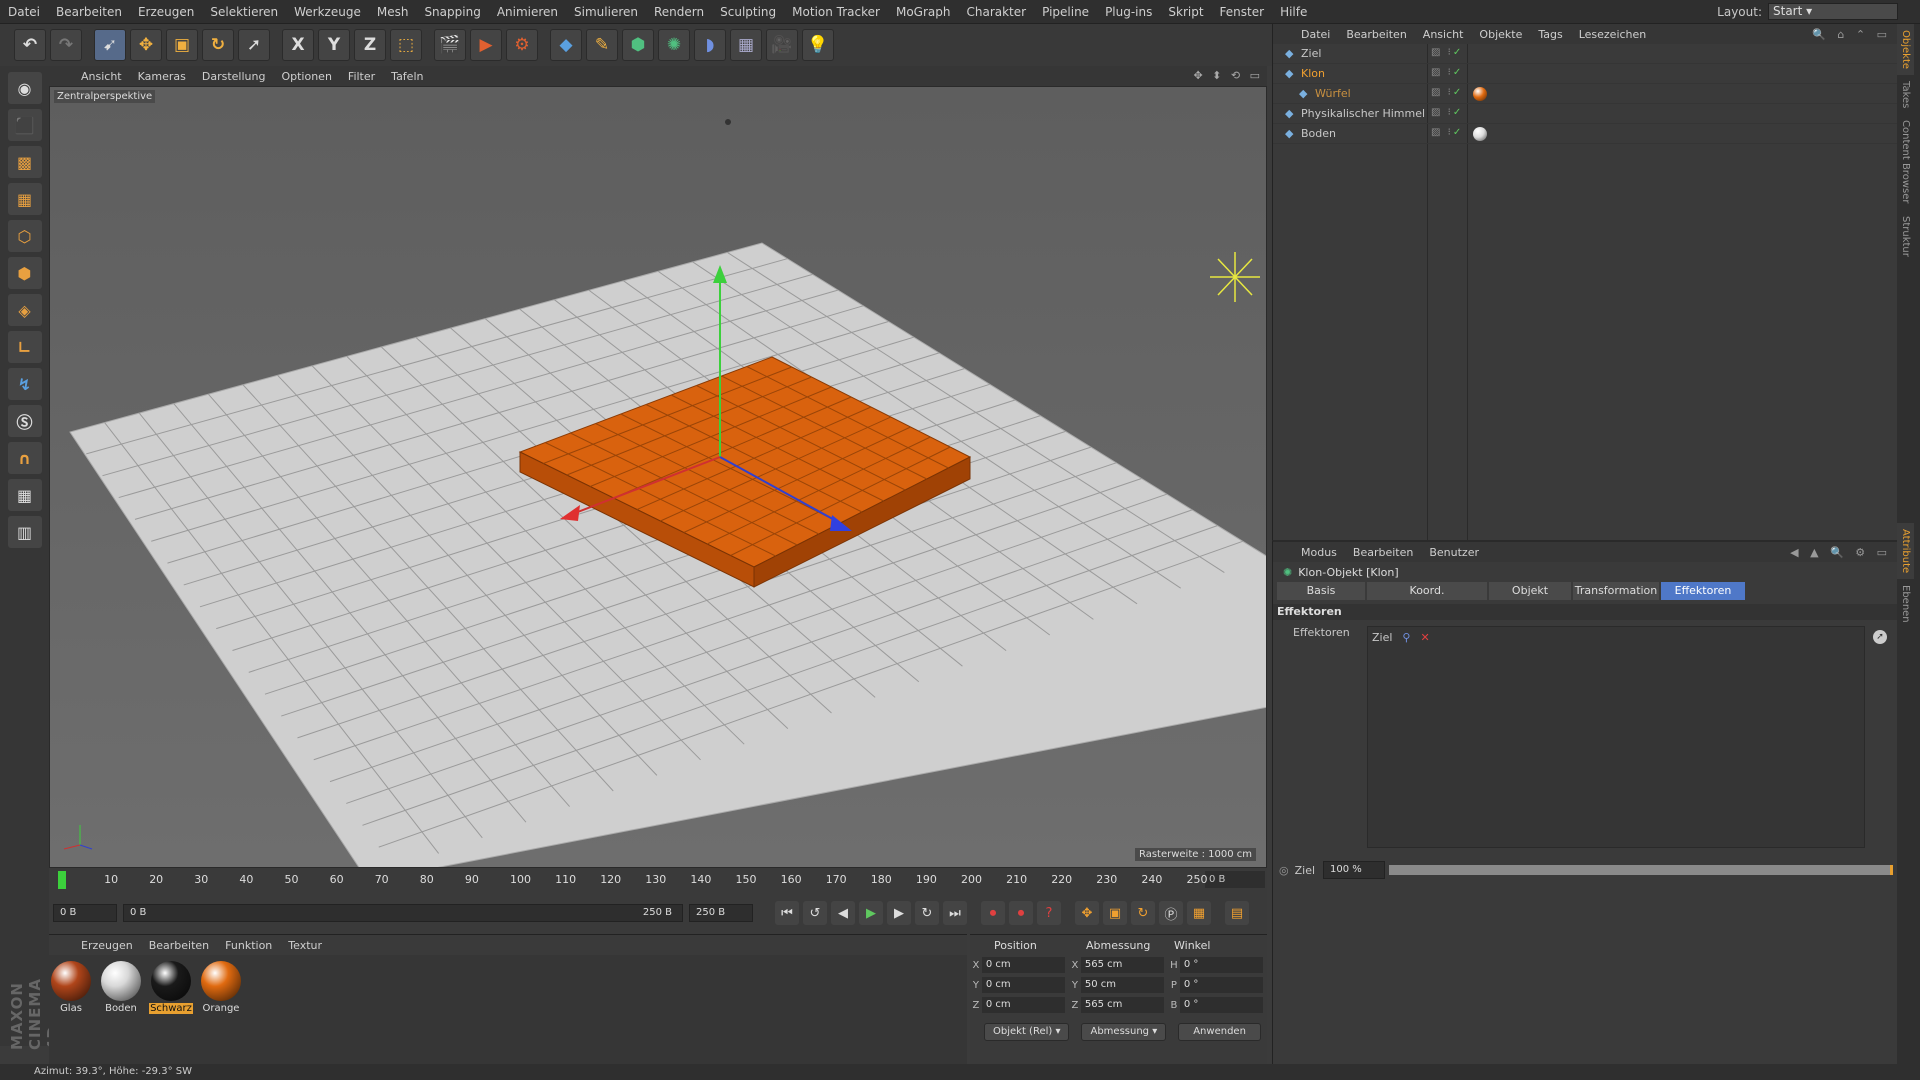 The height and width of the screenshot is (1080, 1920). I want to click on cloner-icon: ✺, so click(674, 45).